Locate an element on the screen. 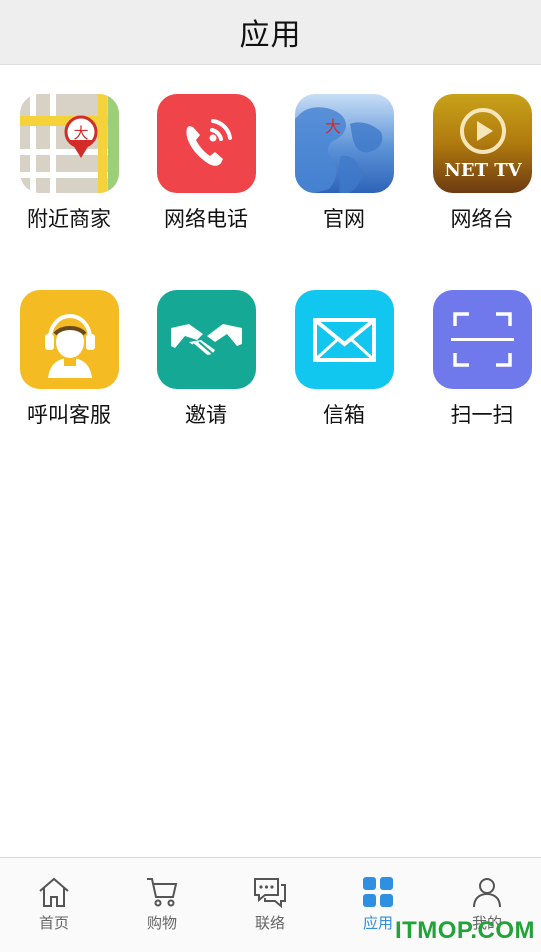 This screenshot has height=952, width=541. app-official-site: 大 官网 is located at coordinates (344, 163).